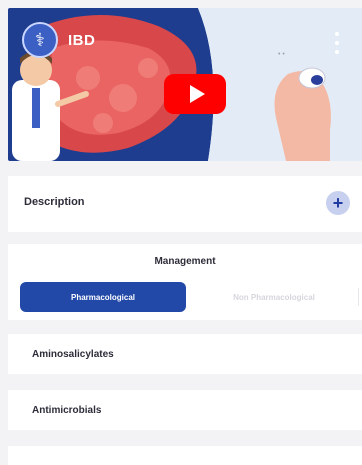  Describe the element at coordinates (82, 40) in the screenshot. I see `video-title: IBD` at that location.